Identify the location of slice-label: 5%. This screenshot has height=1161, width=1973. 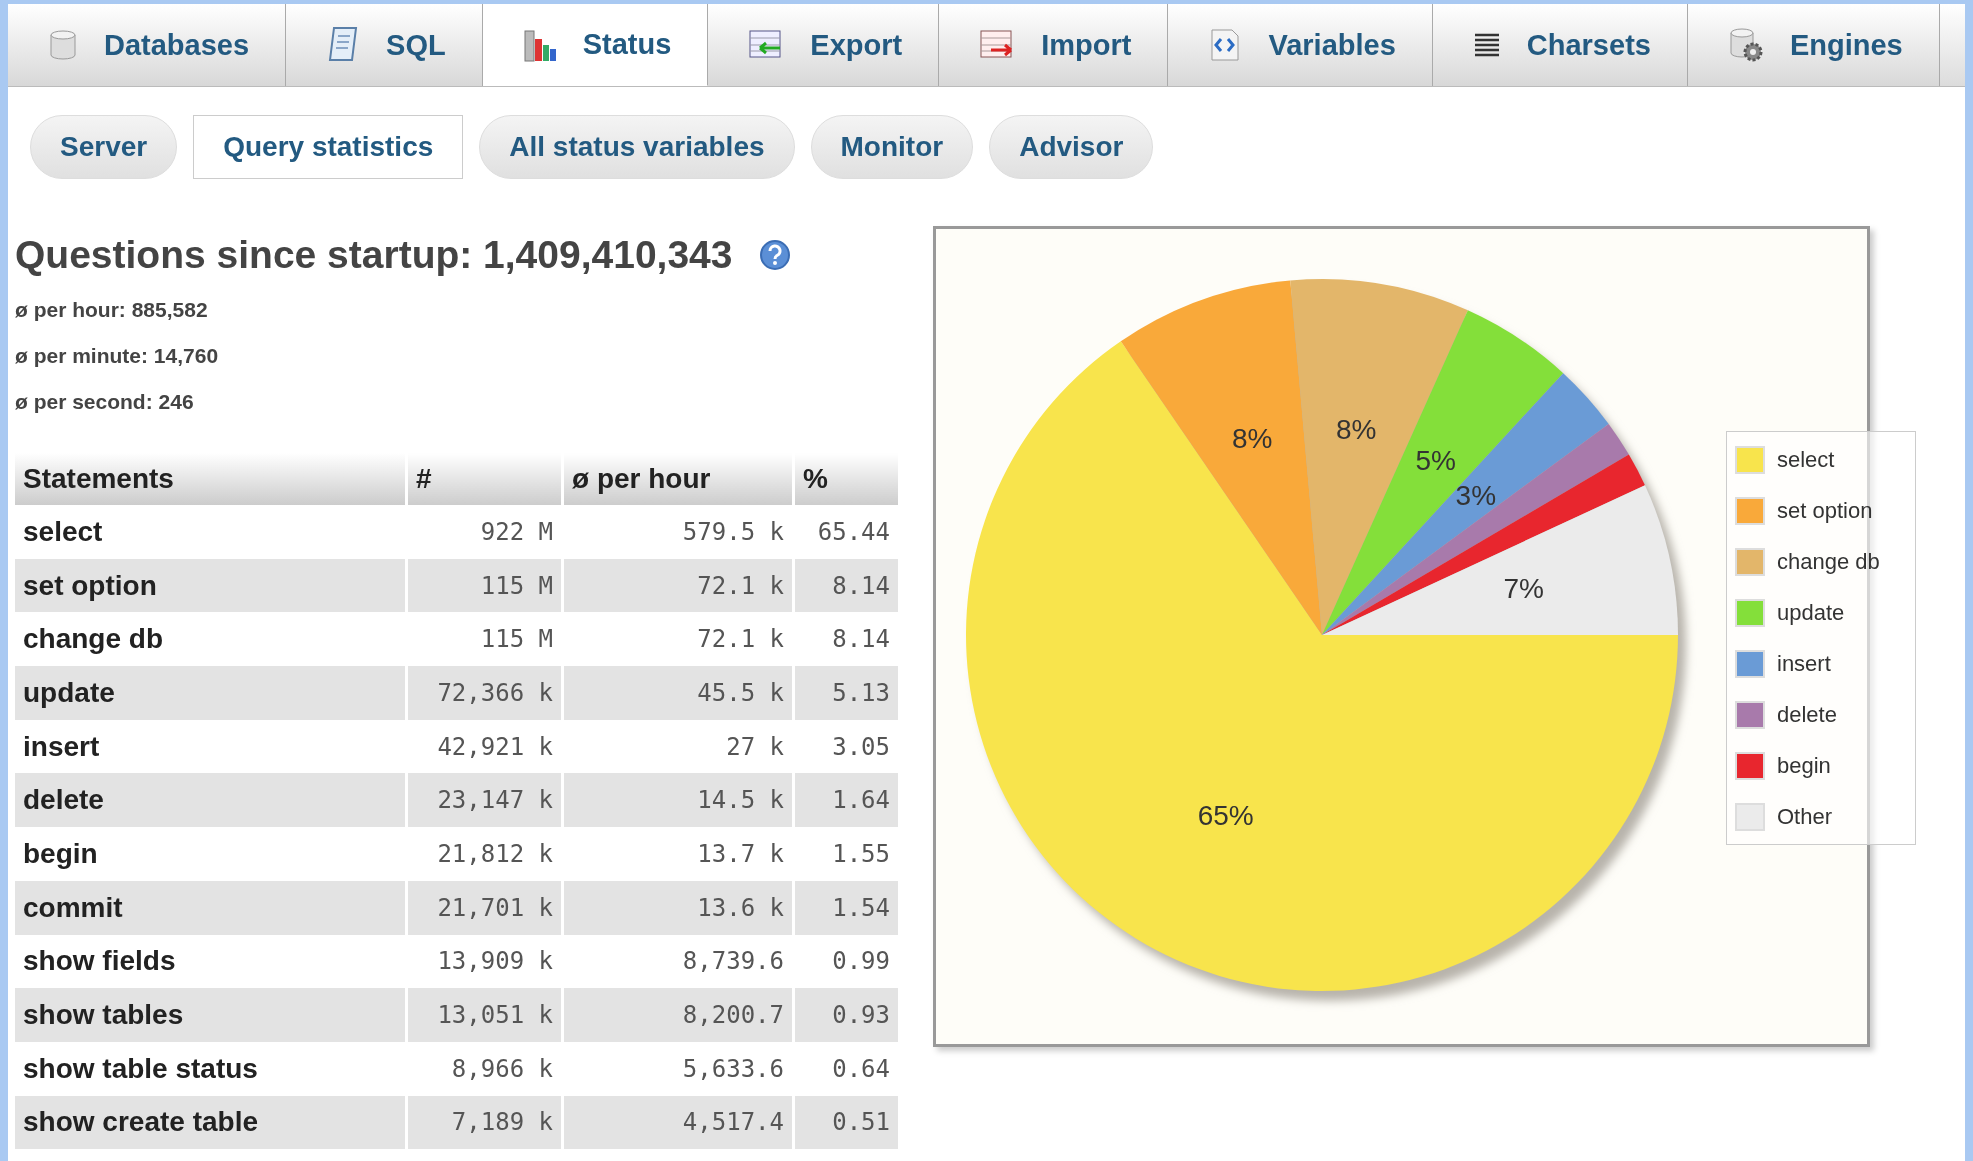
(1435, 461).